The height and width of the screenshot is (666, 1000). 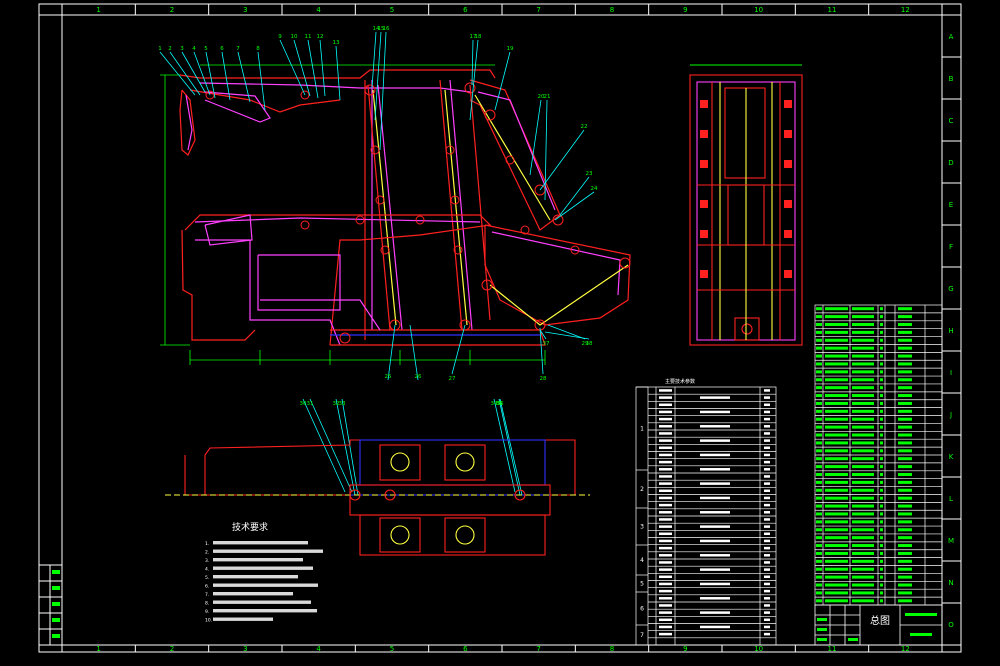 What do you see at coordinates (98, 10) in the screenshot?
I see `frame-col-label-top: 1` at bounding box center [98, 10].